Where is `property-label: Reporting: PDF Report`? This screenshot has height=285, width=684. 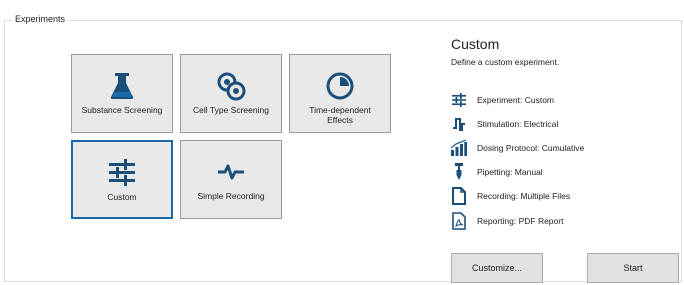
property-label: Reporting: PDF Report is located at coordinates (520, 221).